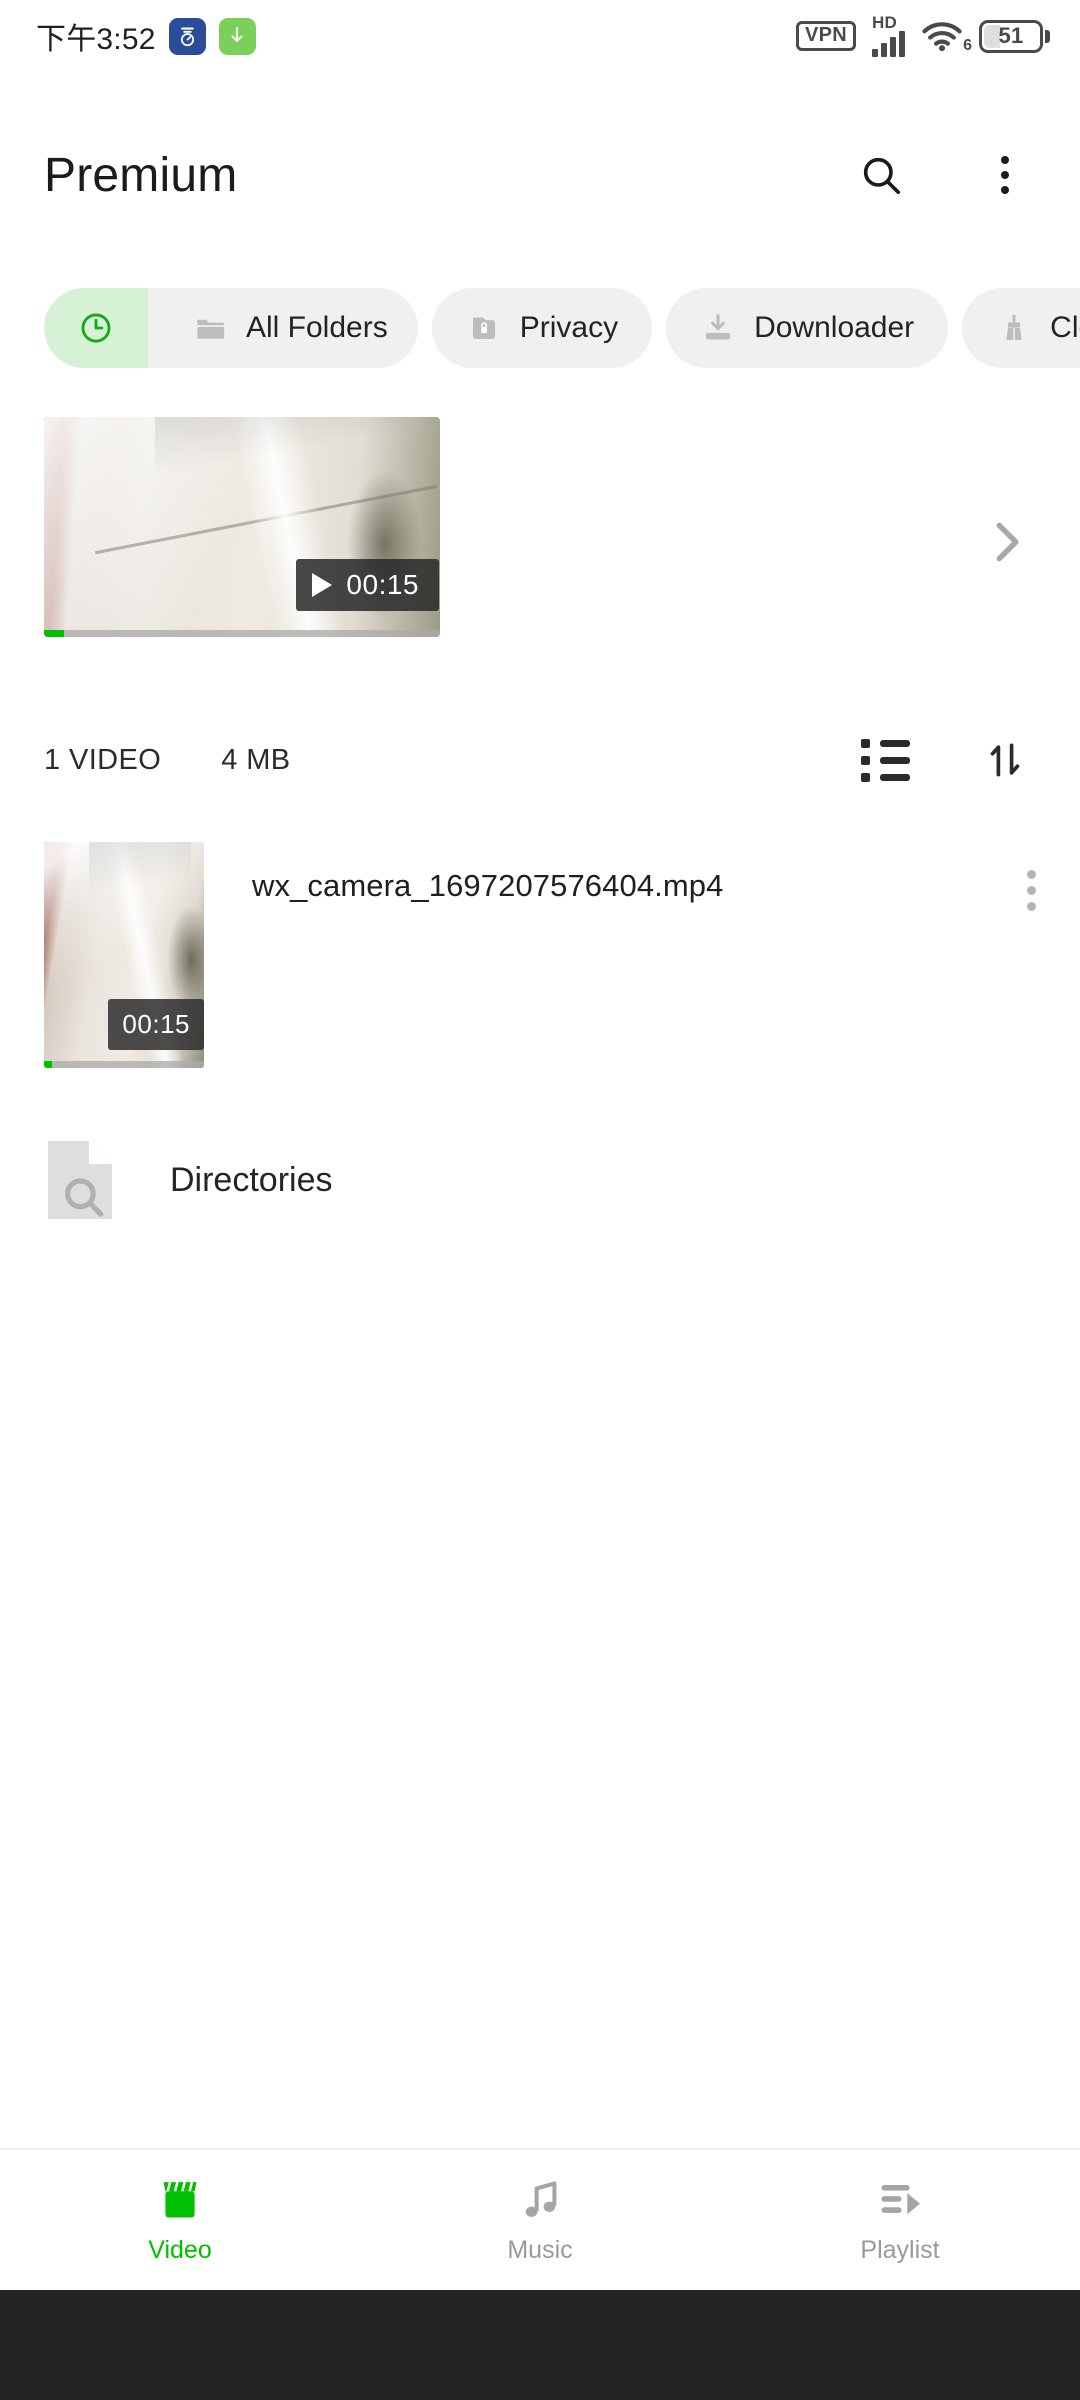 The image size is (1080, 2400). Describe the element at coordinates (124, 955) in the screenshot. I see `list-item-thumbnail: 00:15` at that location.